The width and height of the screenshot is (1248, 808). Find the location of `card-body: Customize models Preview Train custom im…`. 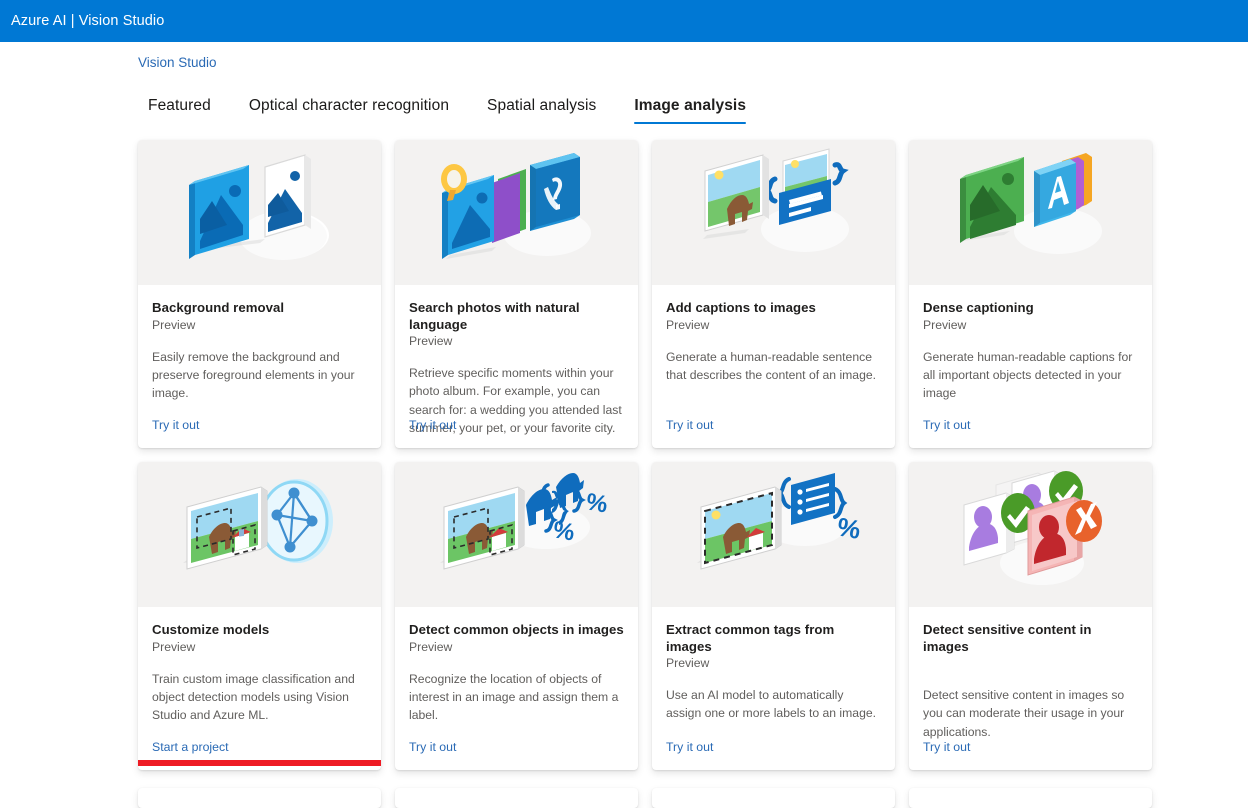

card-body: Customize models Preview Train custom im… is located at coordinates (259, 688).